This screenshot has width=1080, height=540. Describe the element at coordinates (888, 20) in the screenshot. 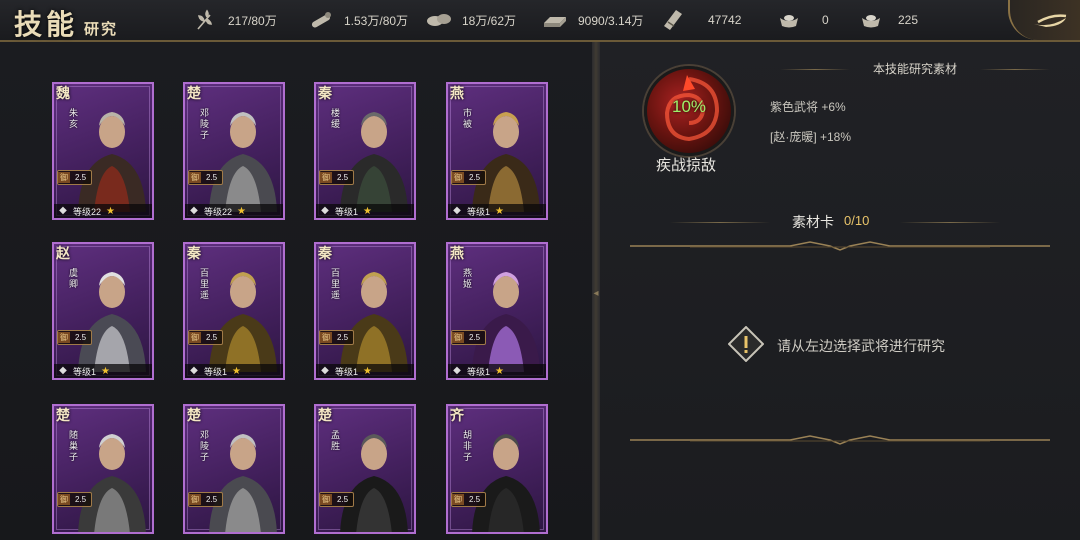

I see `resource-silver: 225` at that location.